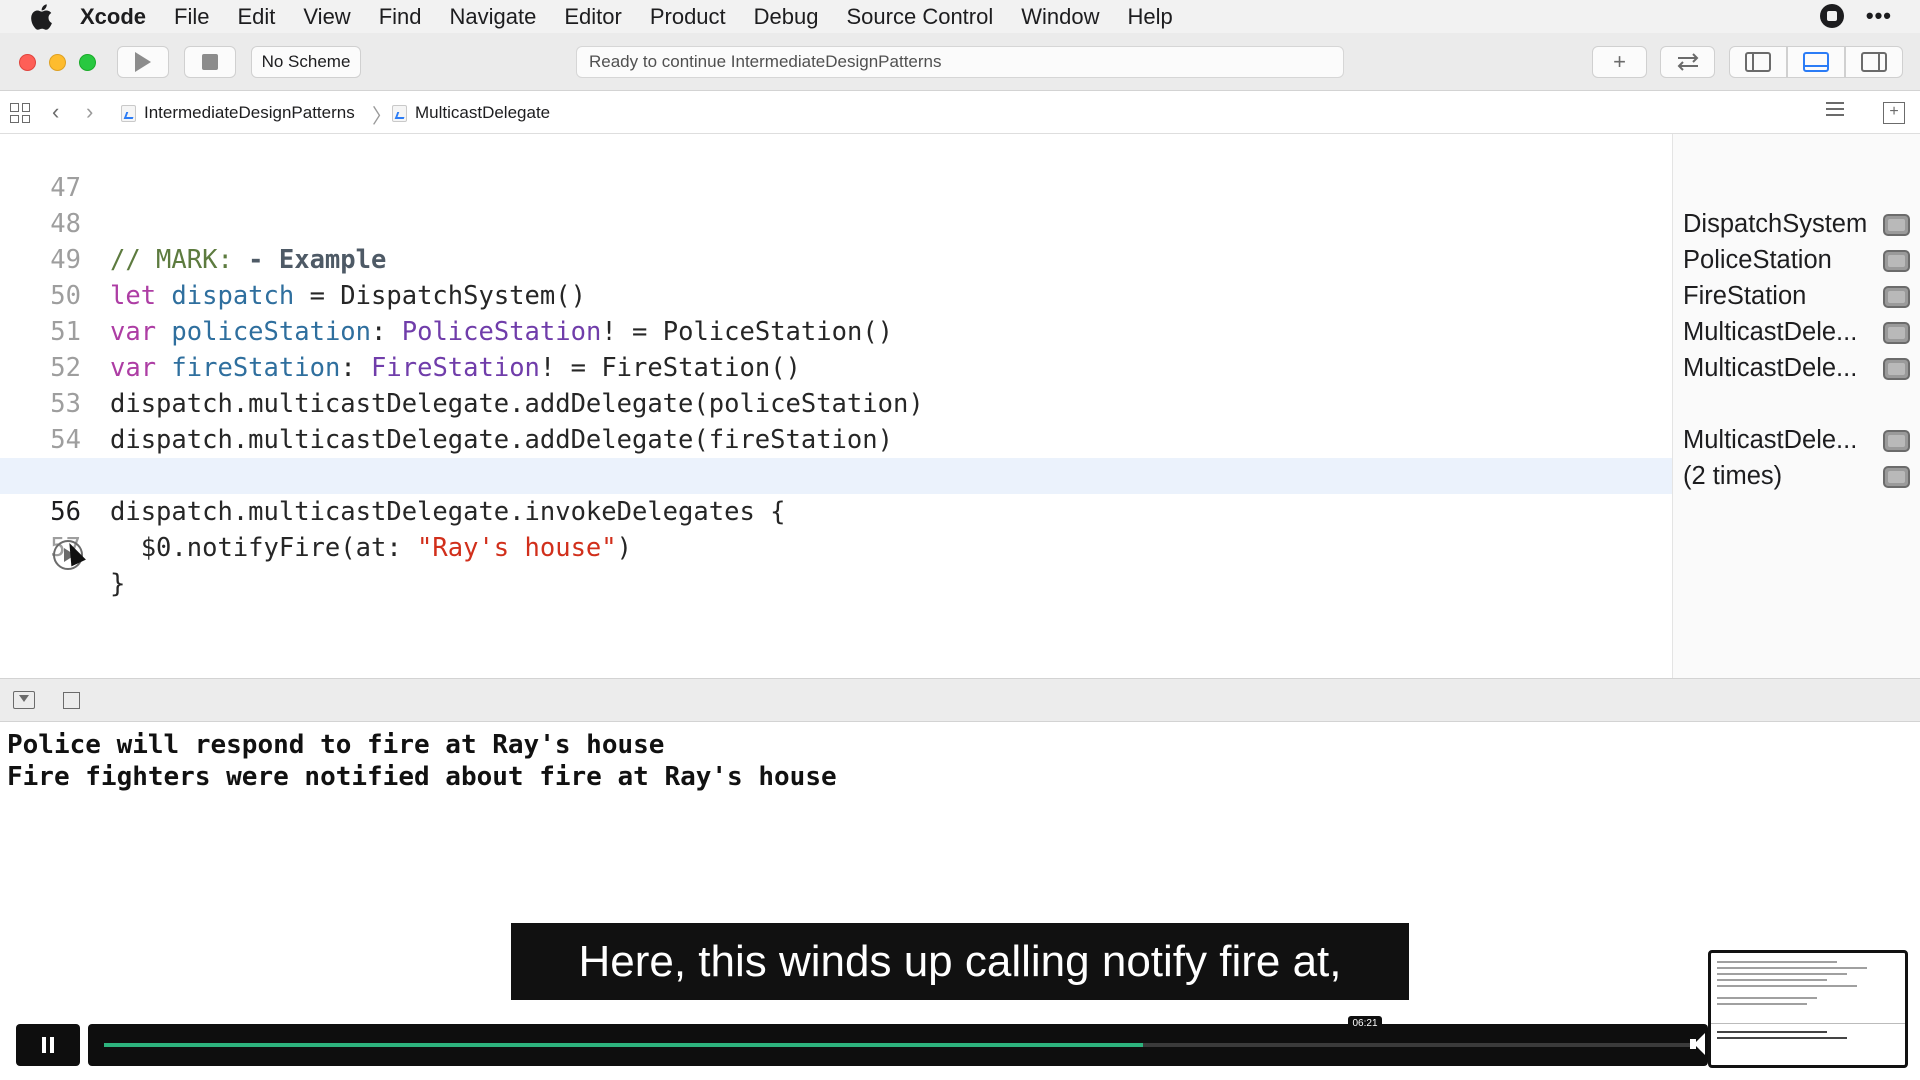 The height and width of the screenshot is (1080, 1920). Describe the element at coordinates (1733, 476) in the screenshot. I see `result-value: (2 times)` at that location.